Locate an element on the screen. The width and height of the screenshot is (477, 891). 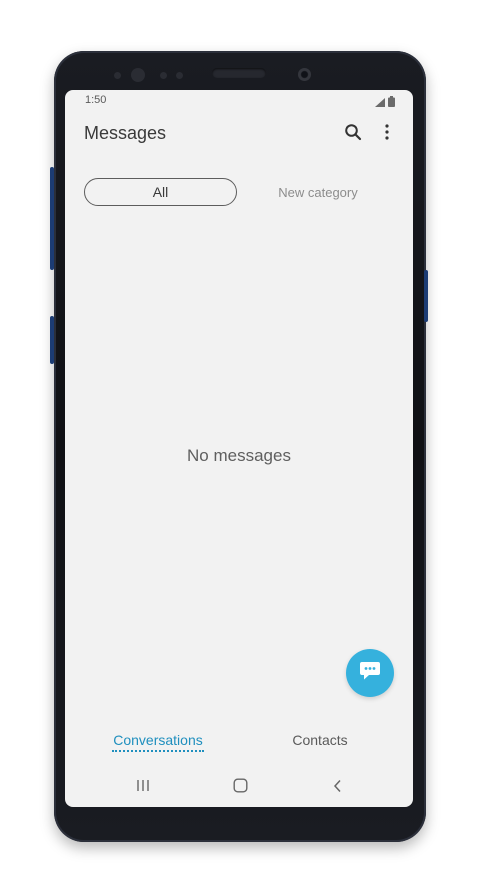
more-options-button is located at coordinates (387, 134).